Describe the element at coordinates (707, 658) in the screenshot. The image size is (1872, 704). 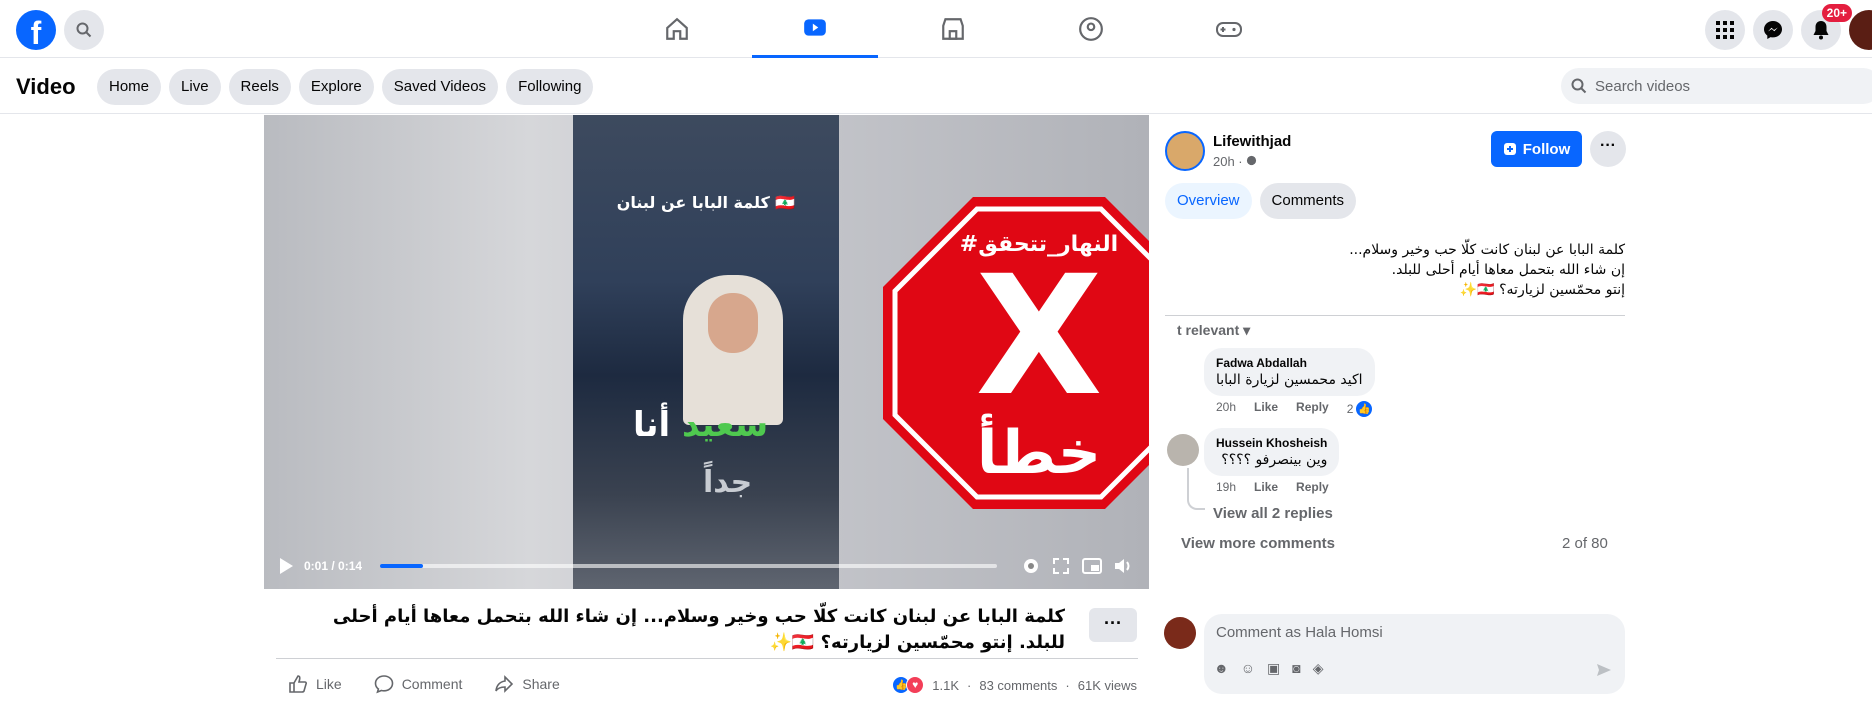
I see `divider` at that location.